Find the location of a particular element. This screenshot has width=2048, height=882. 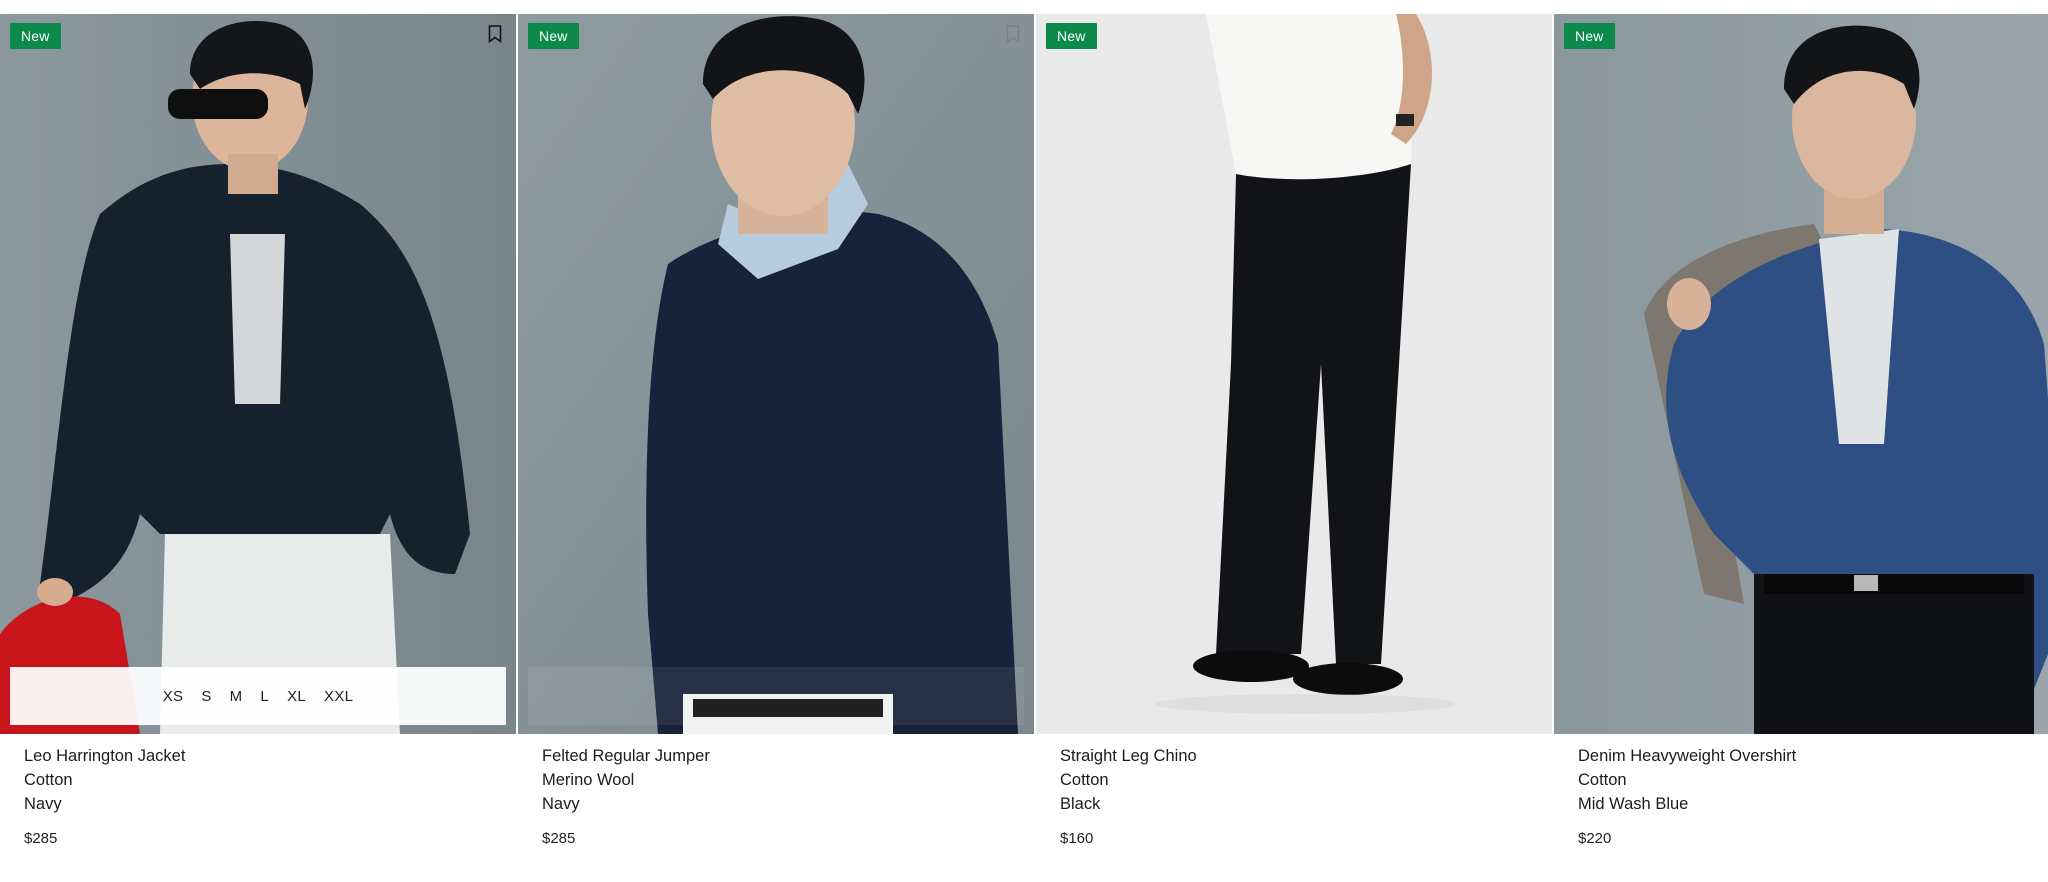

size-option-xl: XL is located at coordinates (296, 696).